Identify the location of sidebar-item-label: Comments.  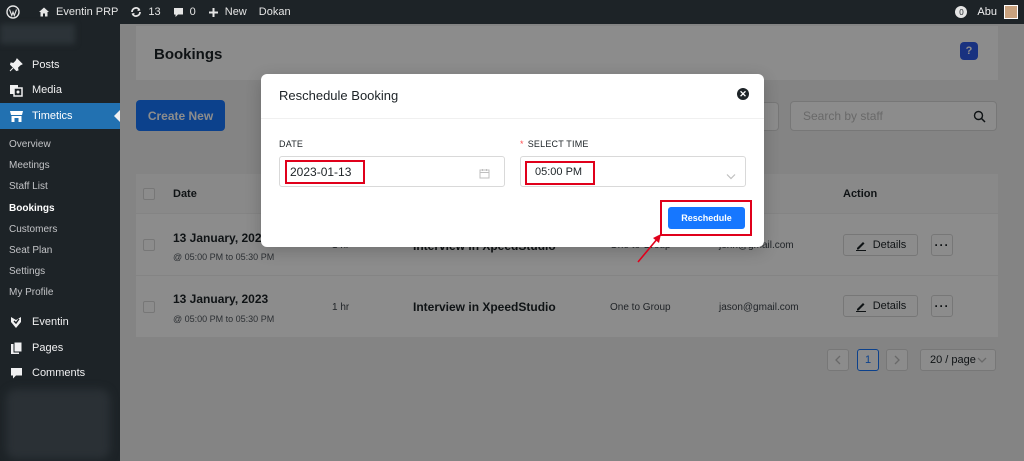
(59, 373).